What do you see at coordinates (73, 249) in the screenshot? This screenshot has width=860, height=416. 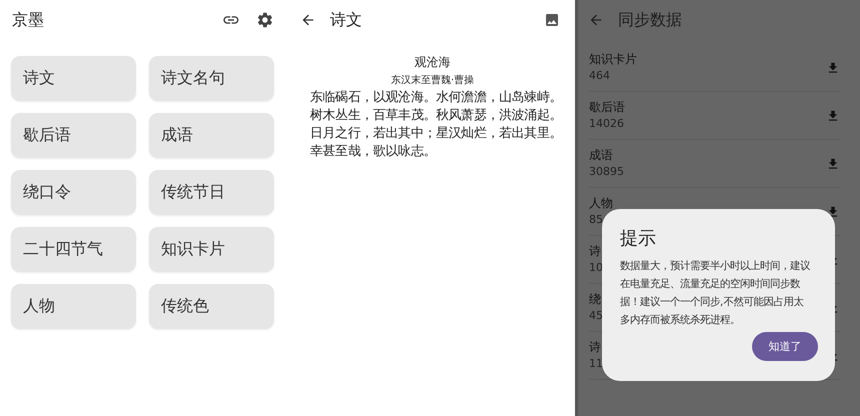 I see `category-card: 二十四节气` at bounding box center [73, 249].